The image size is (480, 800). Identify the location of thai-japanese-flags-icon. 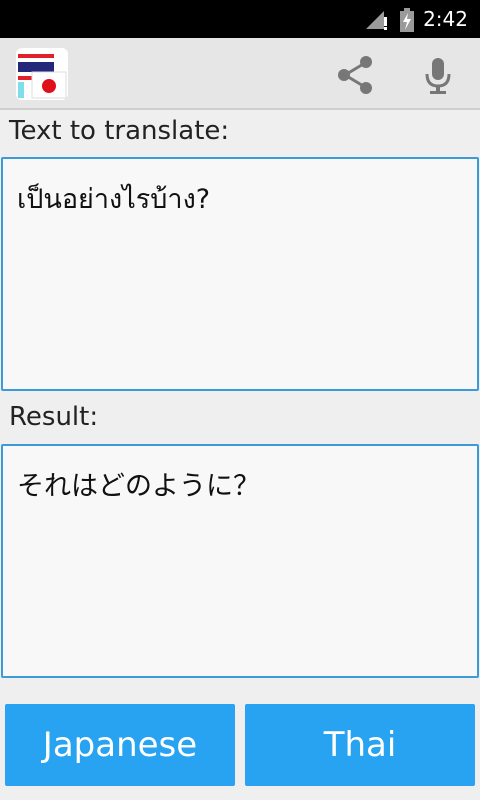
(42, 74).